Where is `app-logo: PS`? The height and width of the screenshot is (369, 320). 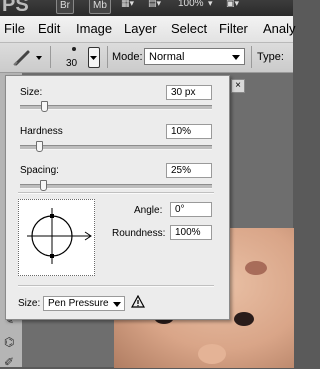
app-logo: PS is located at coordinates (15, 8).